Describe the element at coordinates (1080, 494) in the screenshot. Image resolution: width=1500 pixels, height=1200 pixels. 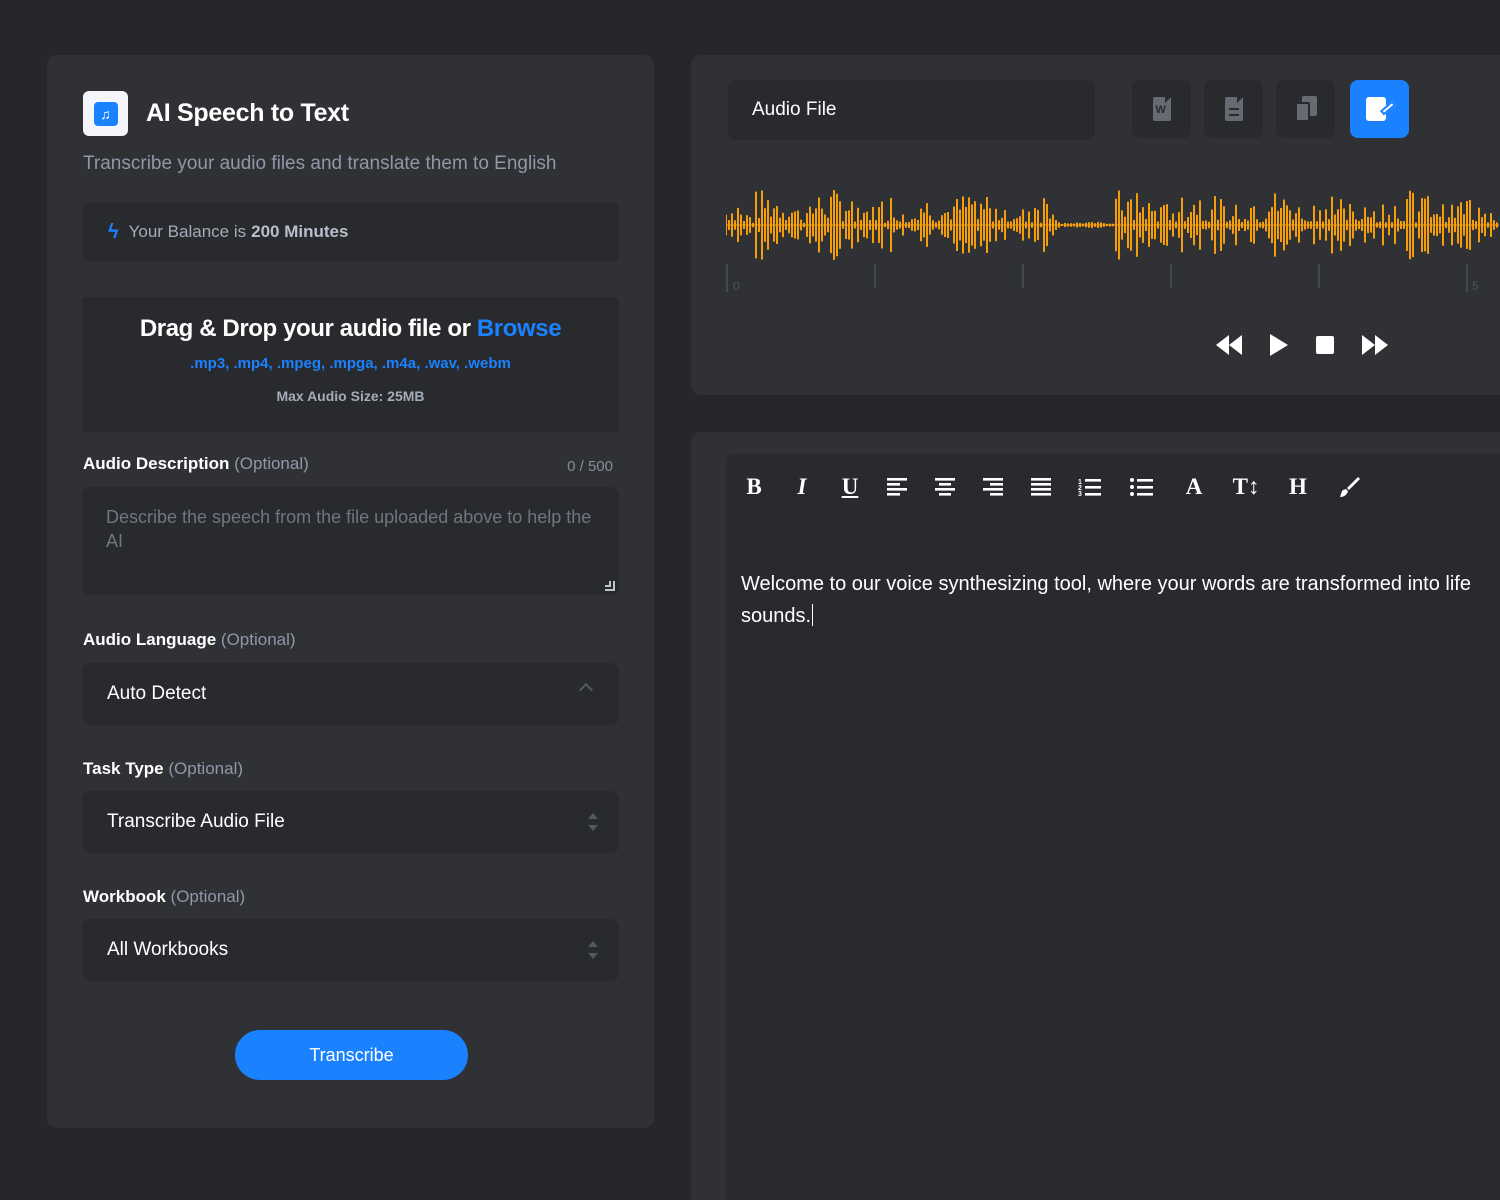
I see `svg-text: 3` at that location.